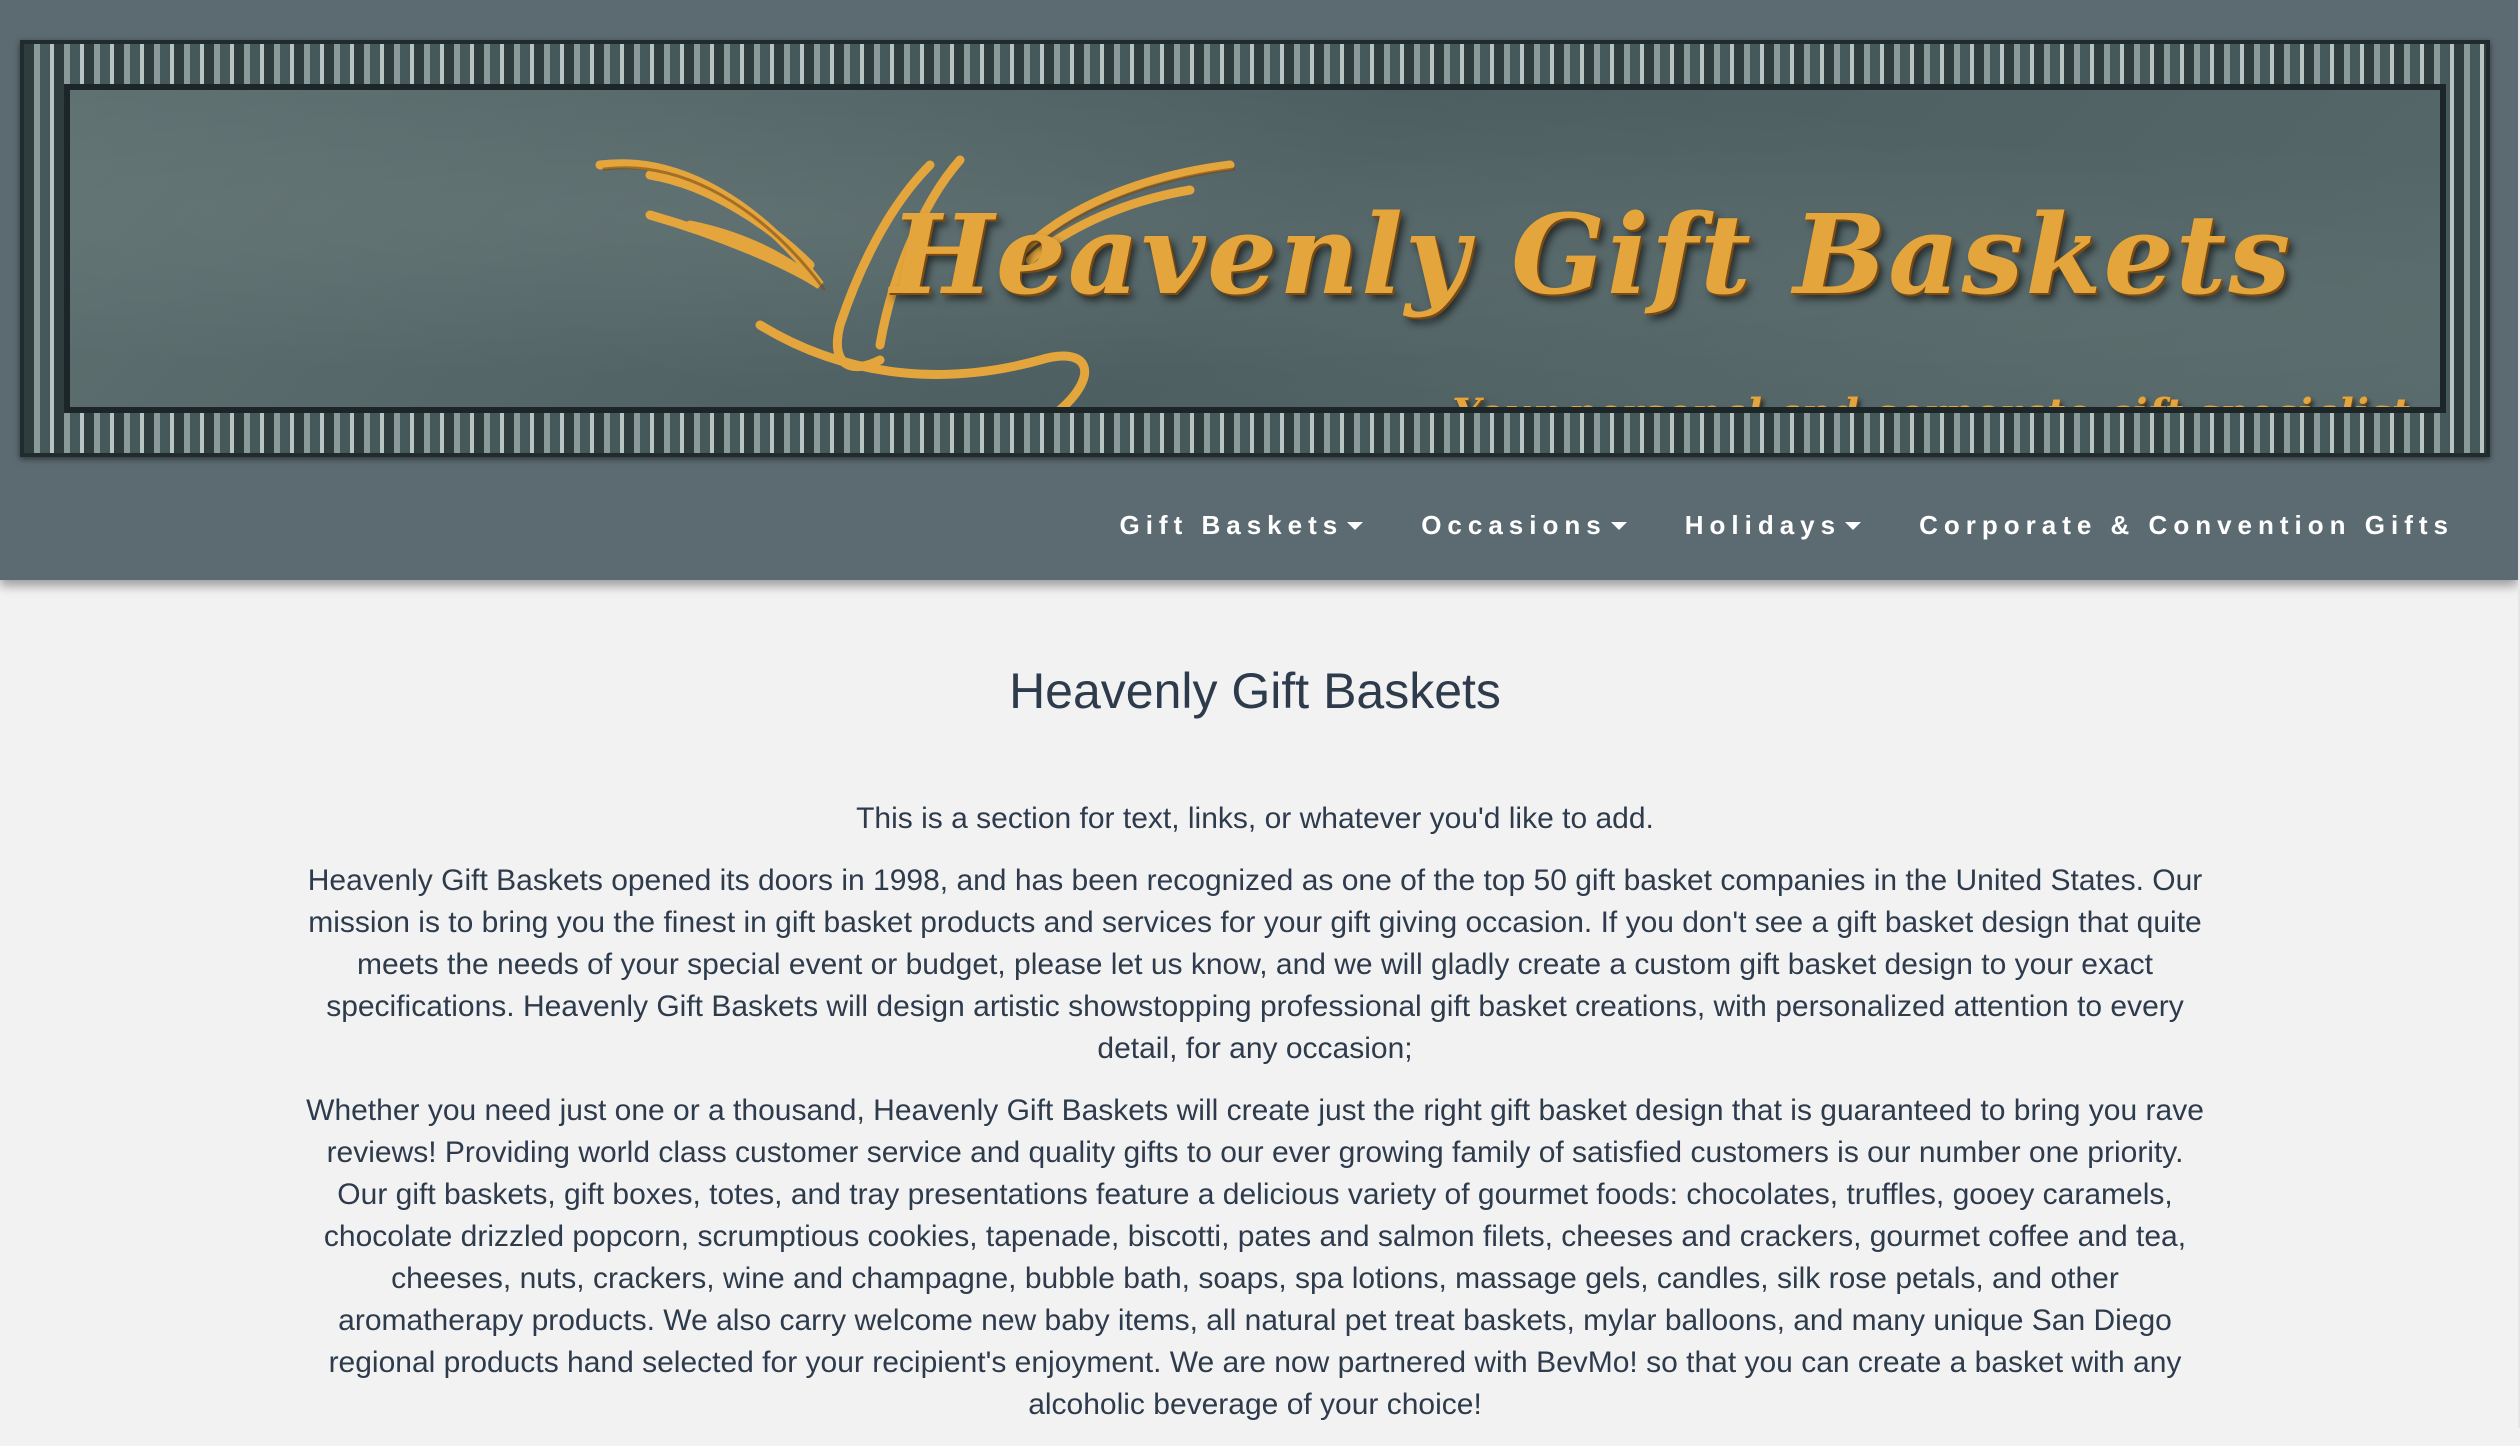  Describe the element at coordinates (1514, 525) in the screenshot. I see `nav-item-label: Occasions` at that location.